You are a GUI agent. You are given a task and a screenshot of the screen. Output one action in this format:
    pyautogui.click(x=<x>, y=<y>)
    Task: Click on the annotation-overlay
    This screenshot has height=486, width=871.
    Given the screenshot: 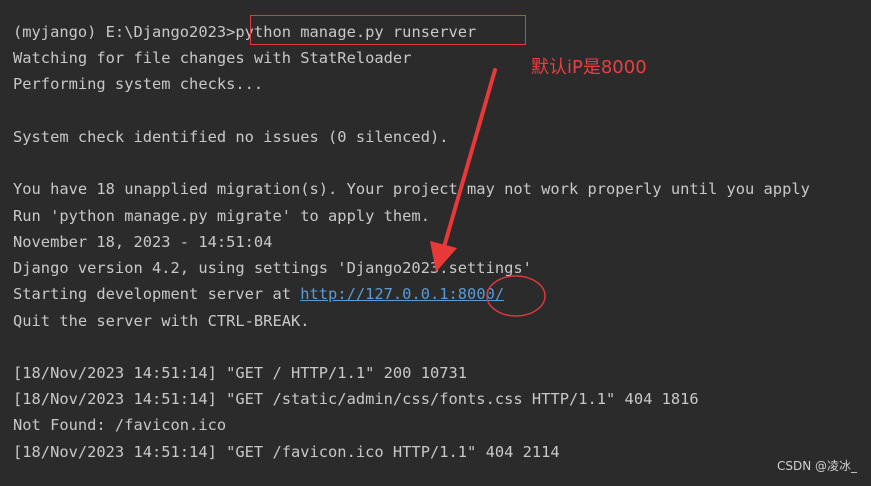 What is the action you would take?
    pyautogui.click(x=488, y=192)
    